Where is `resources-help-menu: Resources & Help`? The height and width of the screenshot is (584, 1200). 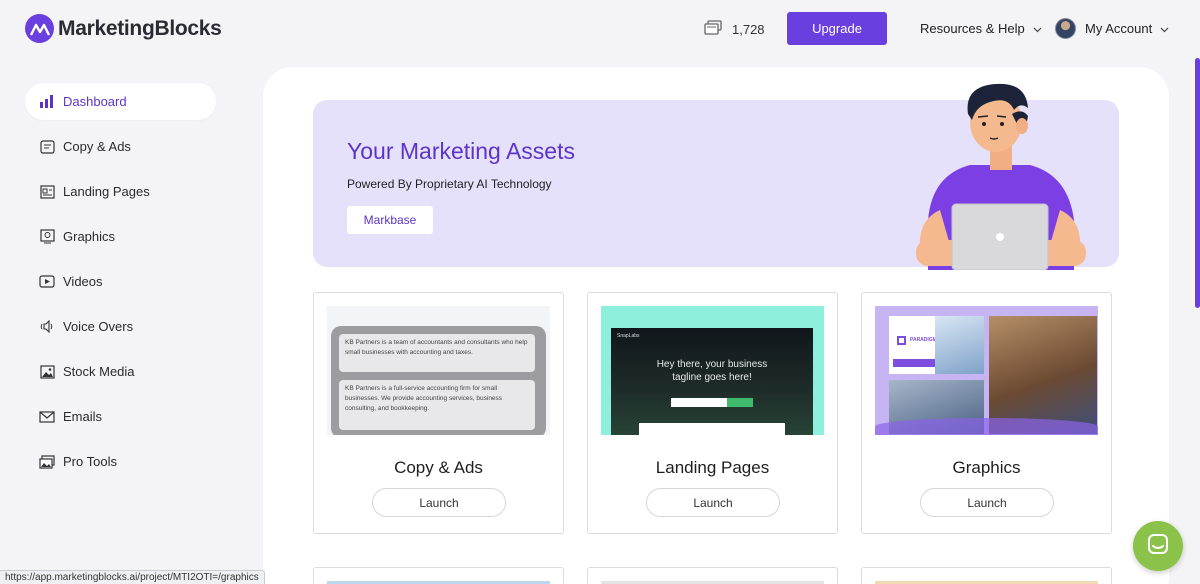
resources-help-menu: Resources & Help is located at coordinates (981, 28).